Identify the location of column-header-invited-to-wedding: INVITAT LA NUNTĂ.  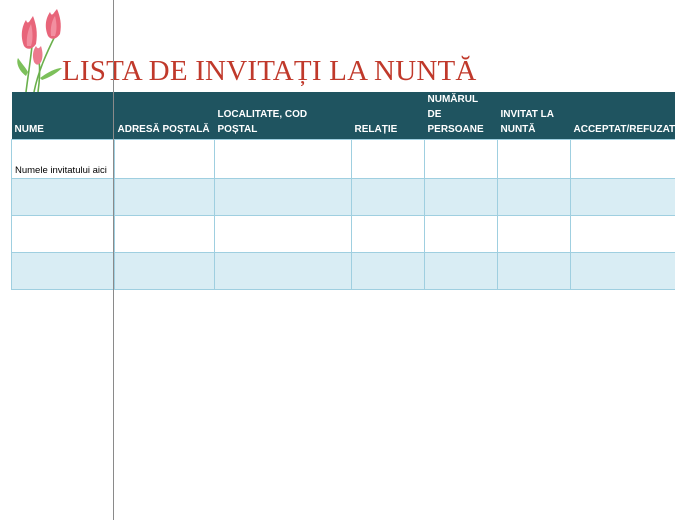
(534, 116).